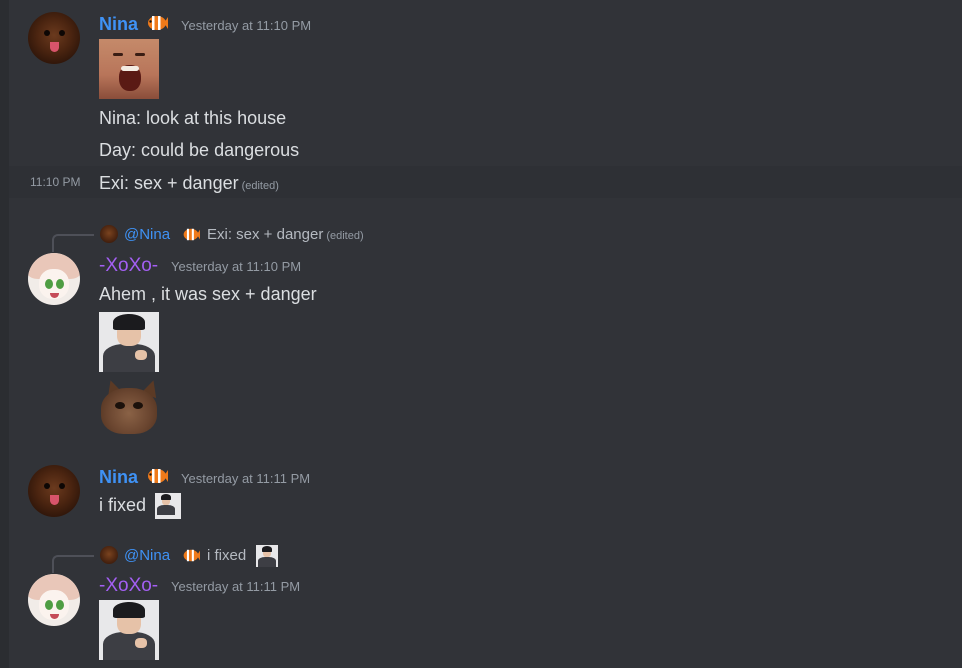 The image size is (962, 668). What do you see at coordinates (4, 334) in the screenshot?
I see `channel-list-edge` at bounding box center [4, 334].